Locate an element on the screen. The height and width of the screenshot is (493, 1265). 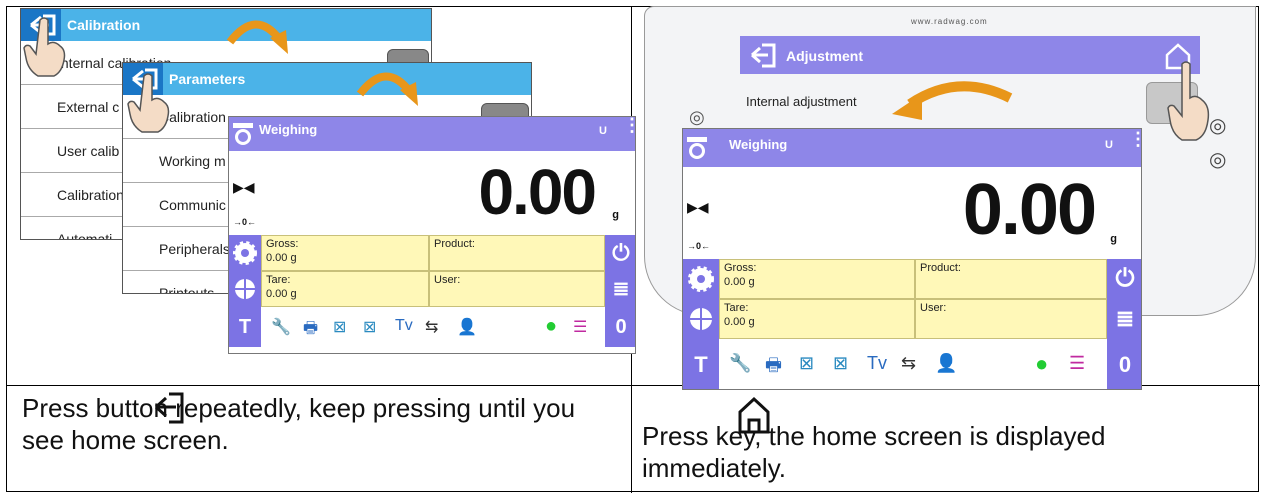
parameters-title: Parameters is located at coordinates (207, 79).